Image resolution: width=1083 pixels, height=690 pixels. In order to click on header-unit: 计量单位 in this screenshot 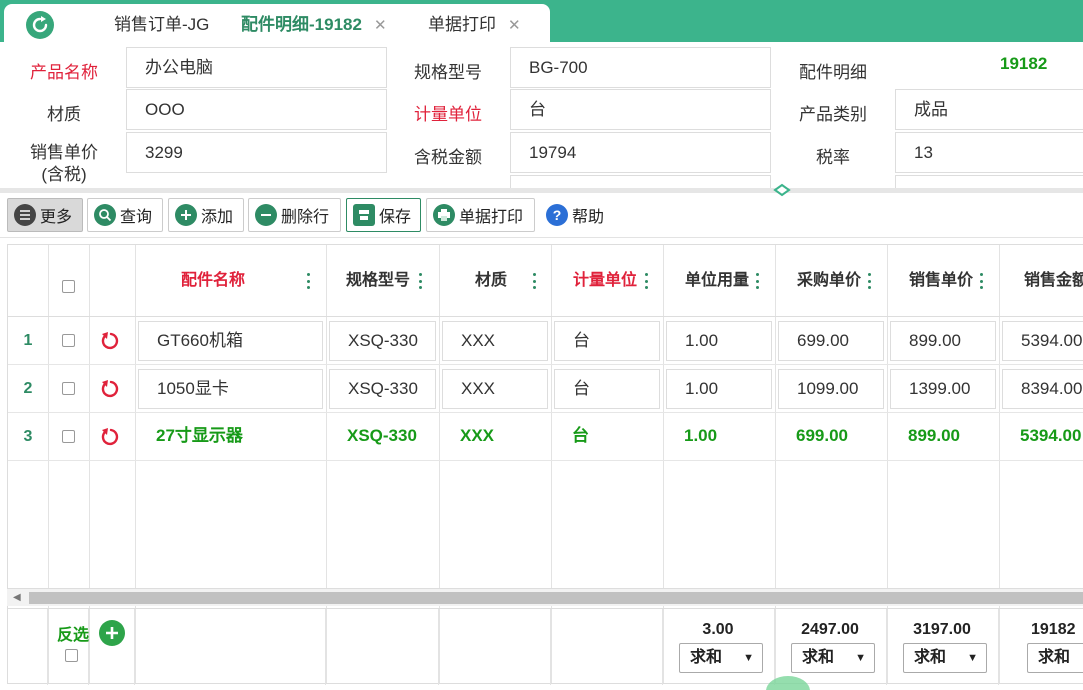, I will do `click(605, 281)`.